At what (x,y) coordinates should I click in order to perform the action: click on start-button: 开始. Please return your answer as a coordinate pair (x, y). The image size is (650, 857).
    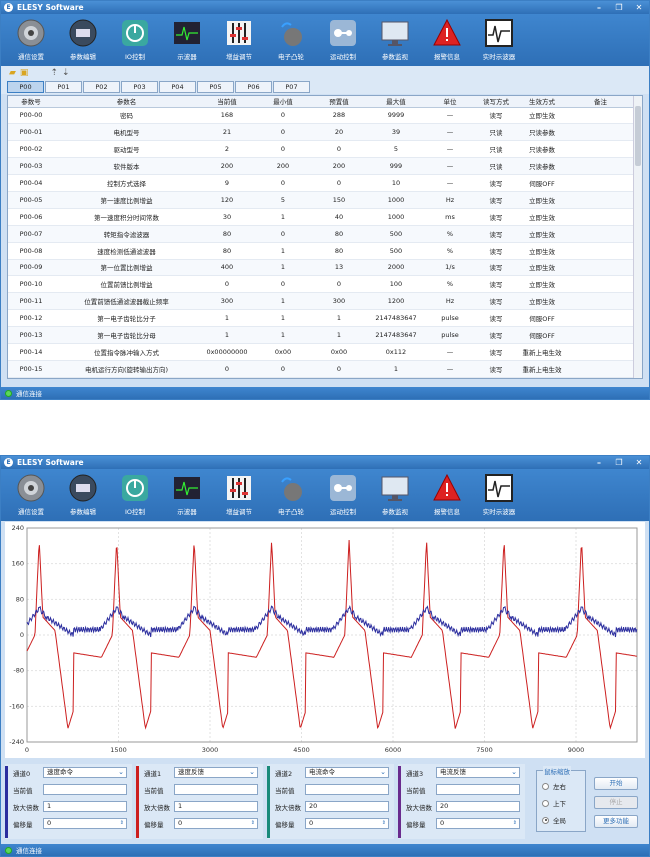
    Looking at the image, I should click on (616, 783).